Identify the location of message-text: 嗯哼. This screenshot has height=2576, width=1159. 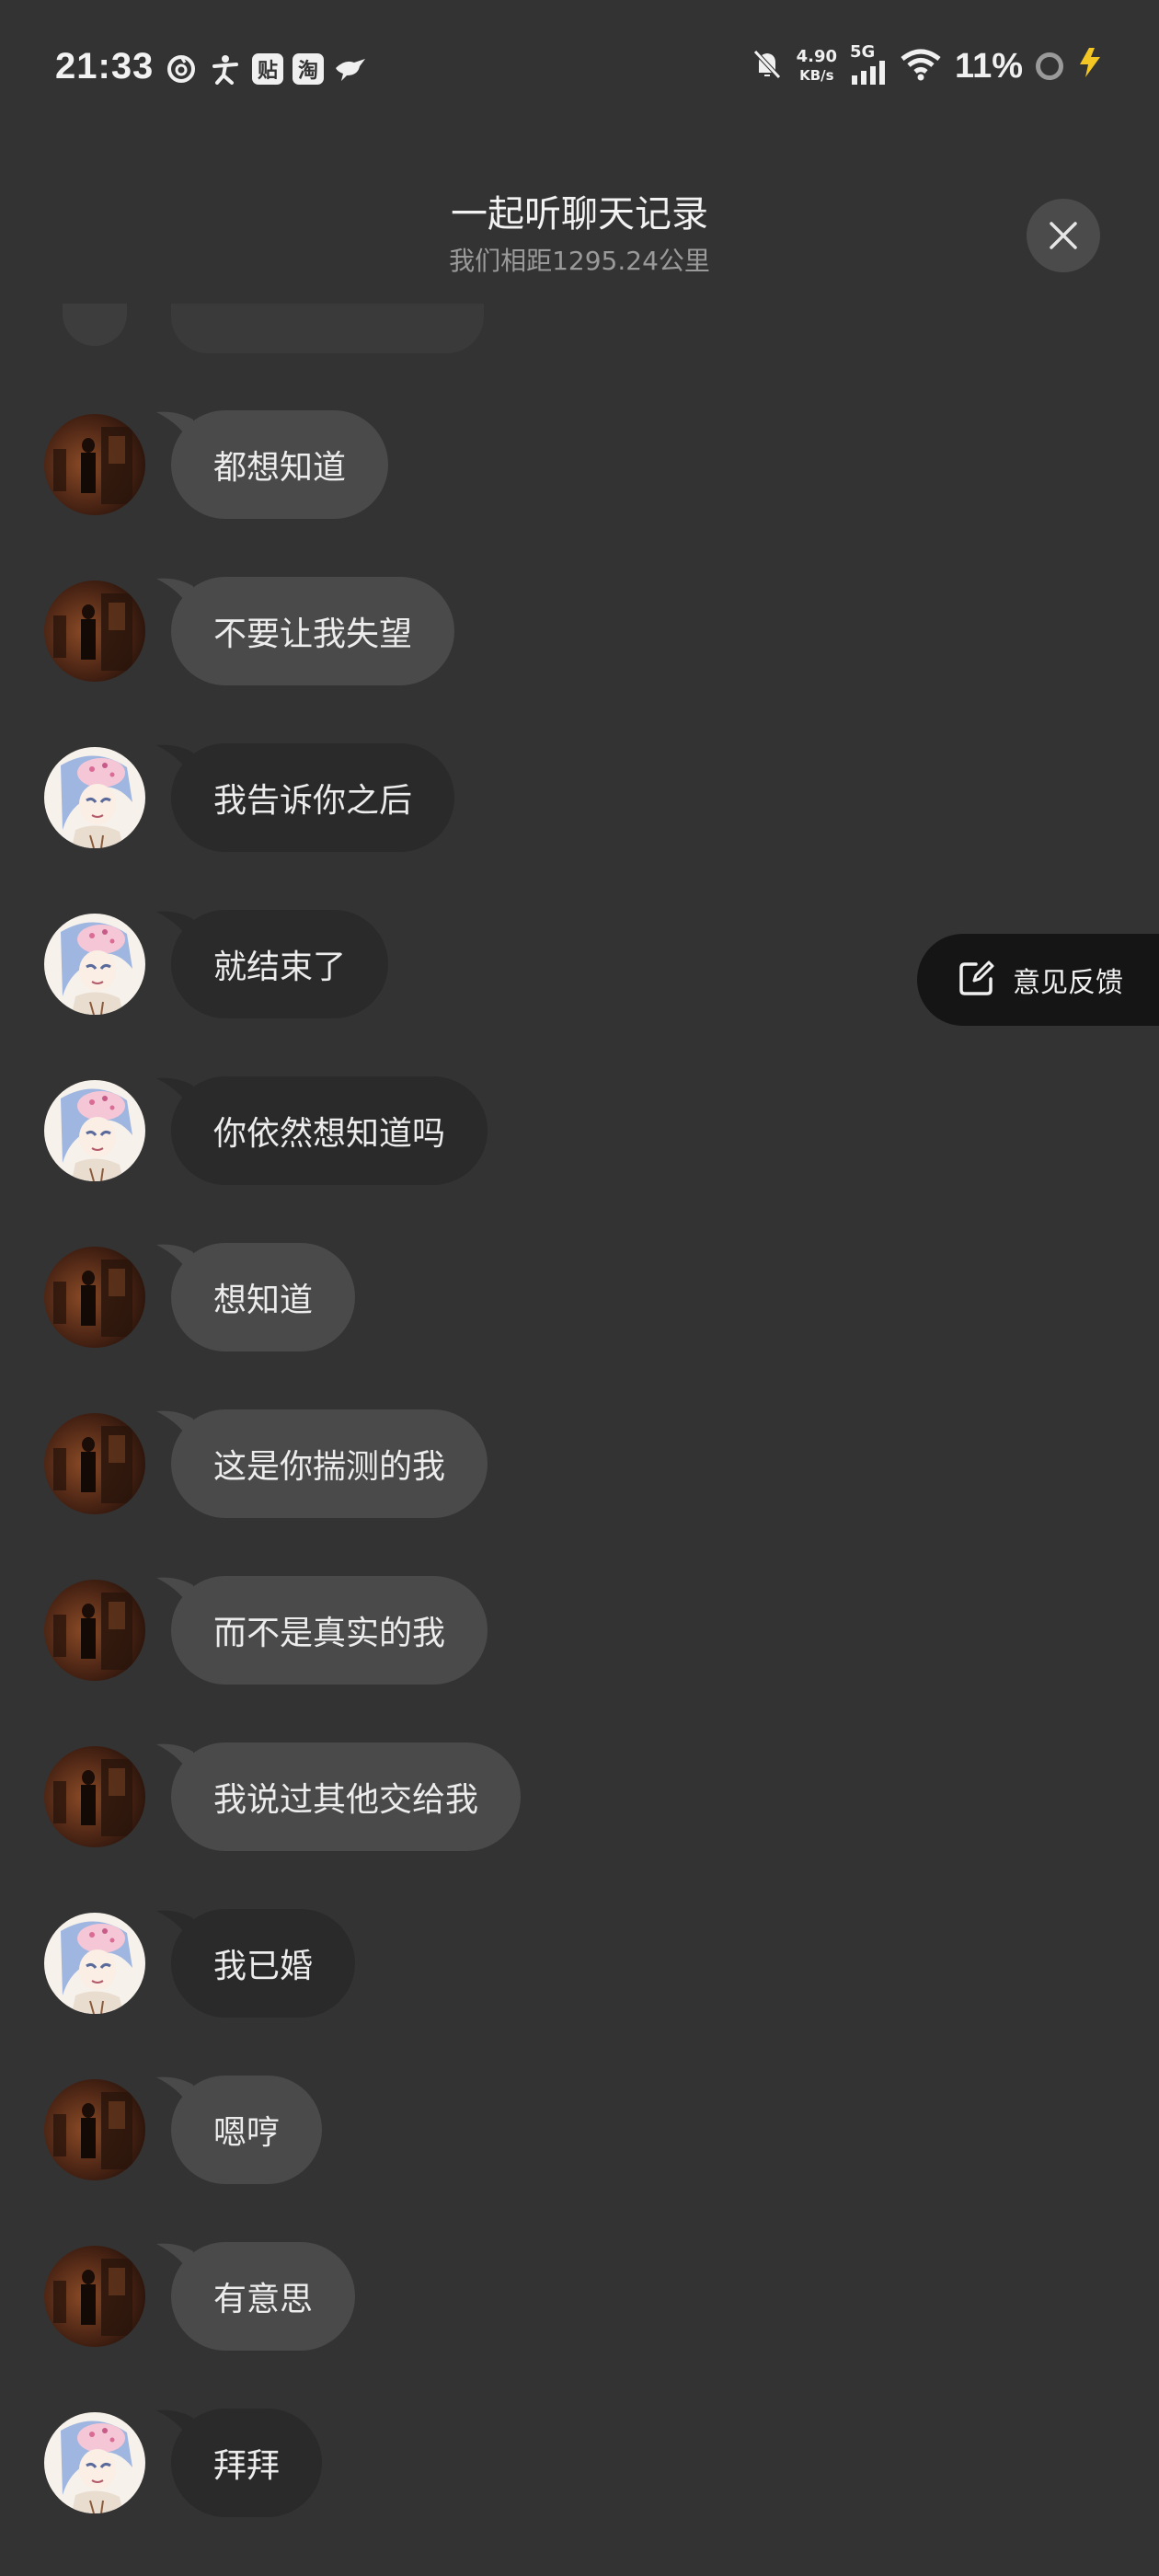
(247, 2130).